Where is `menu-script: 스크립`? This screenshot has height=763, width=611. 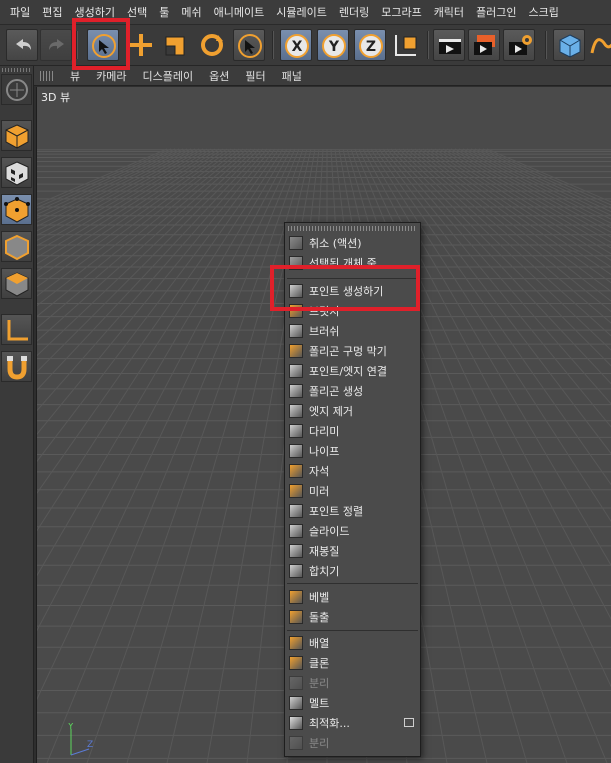
menu-script: 스크립 is located at coordinates (544, 12).